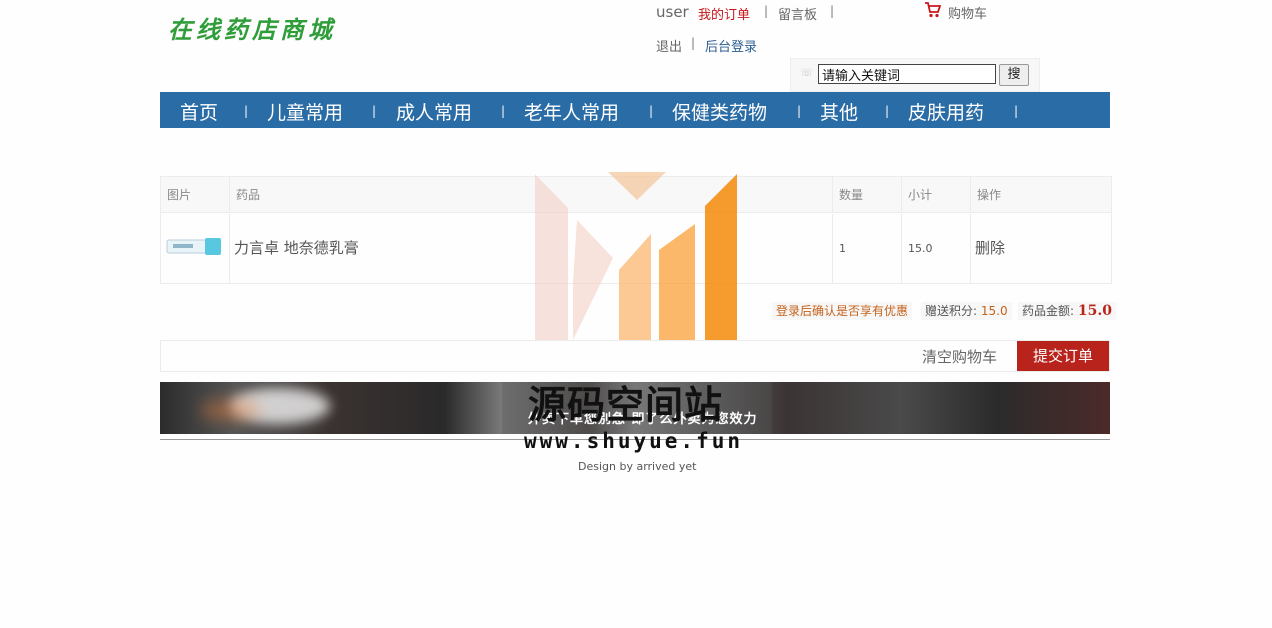 Image resolution: width=1272 pixels, height=628 pixels. Describe the element at coordinates (842, 311) in the screenshot. I see `login-discount-notice: 登录后确认是否享有优惠` at that location.